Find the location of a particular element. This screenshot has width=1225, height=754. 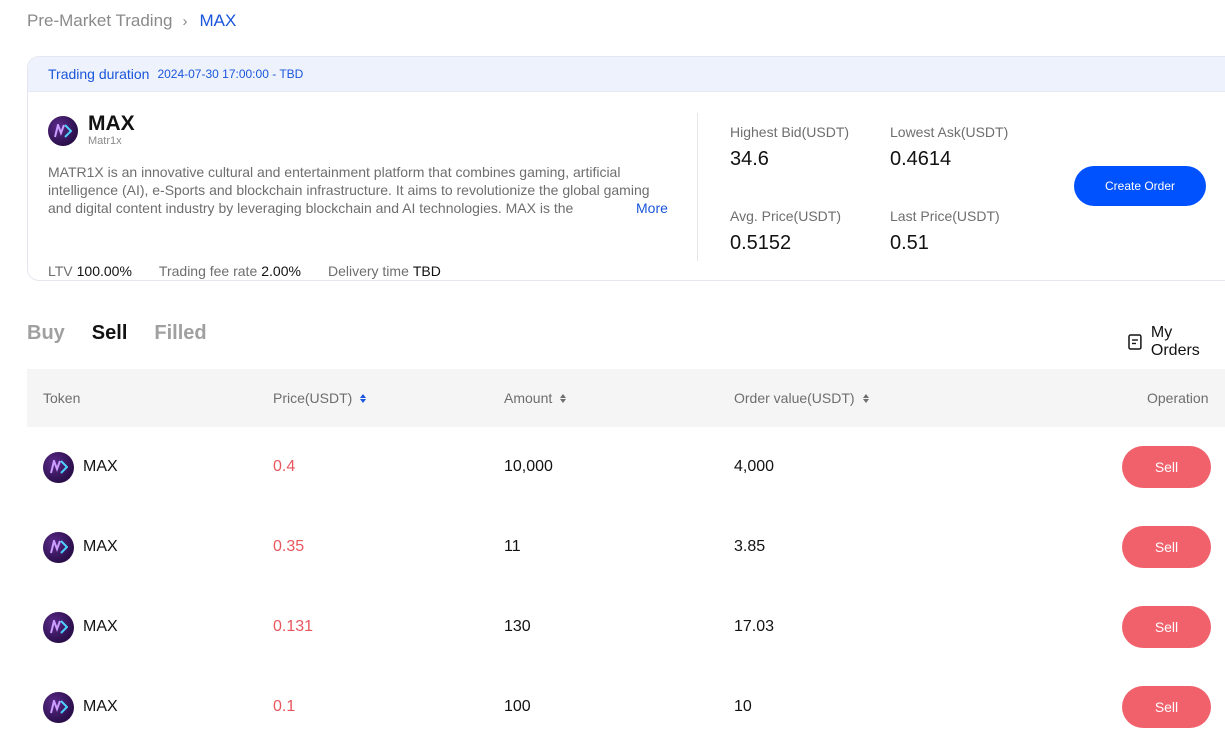

stat-highest-bid: Highest Bid(USDT) 34.6 is located at coordinates (789, 147).